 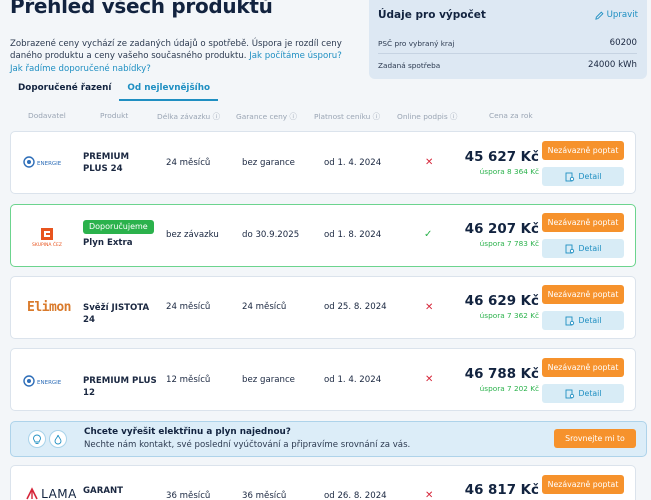 What do you see at coordinates (416, 43) in the screenshot?
I see `postal-code-label: PSČ pro vybraný kraj` at bounding box center [416, 43].